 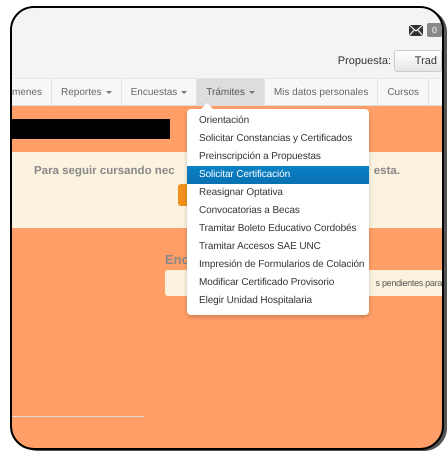 What do you see at coordinates (278, 247) in the screenshot?
I see `menu-item: Tramitar Accesos SAE UNC` at bounding box center [278, 247].